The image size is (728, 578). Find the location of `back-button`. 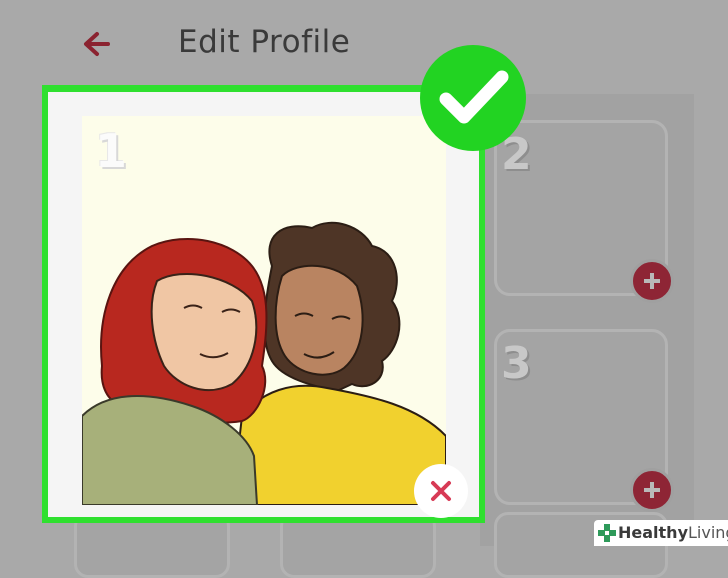

back-button is located at coordinates (98, 44).